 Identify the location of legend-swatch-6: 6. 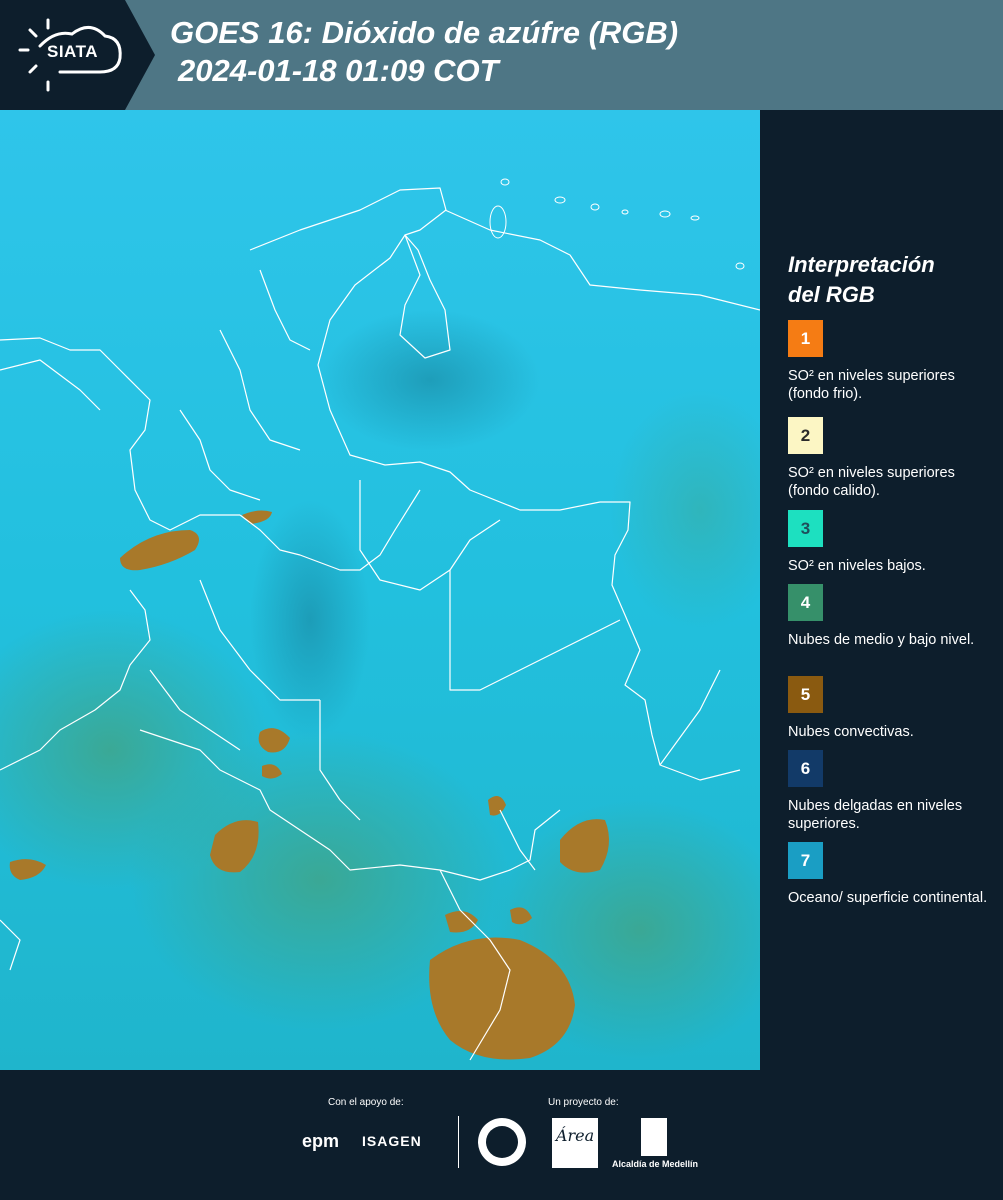
(805, 768).